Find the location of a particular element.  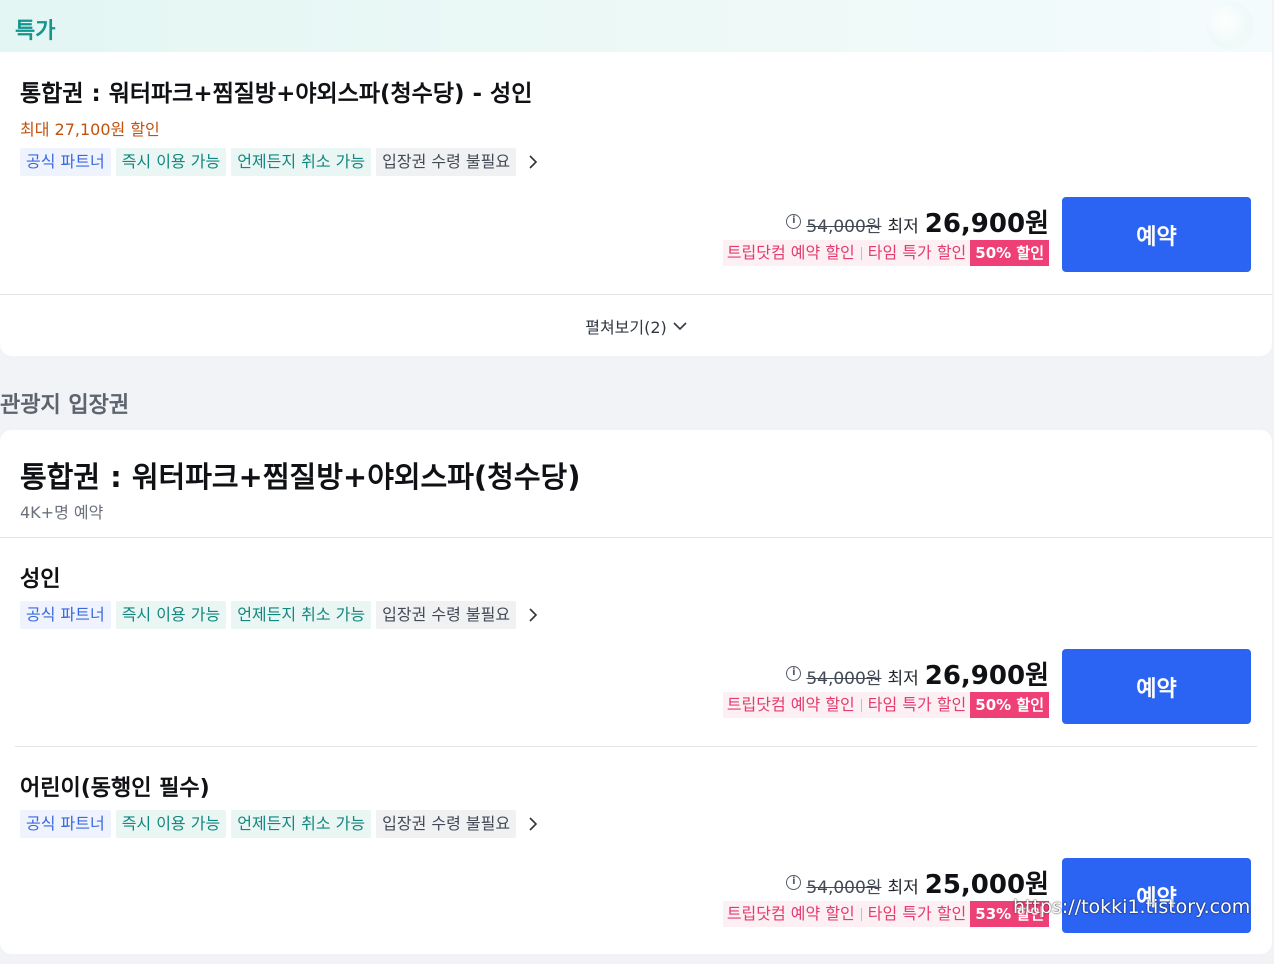

header-decoration is located at coordinates (1230, 26).